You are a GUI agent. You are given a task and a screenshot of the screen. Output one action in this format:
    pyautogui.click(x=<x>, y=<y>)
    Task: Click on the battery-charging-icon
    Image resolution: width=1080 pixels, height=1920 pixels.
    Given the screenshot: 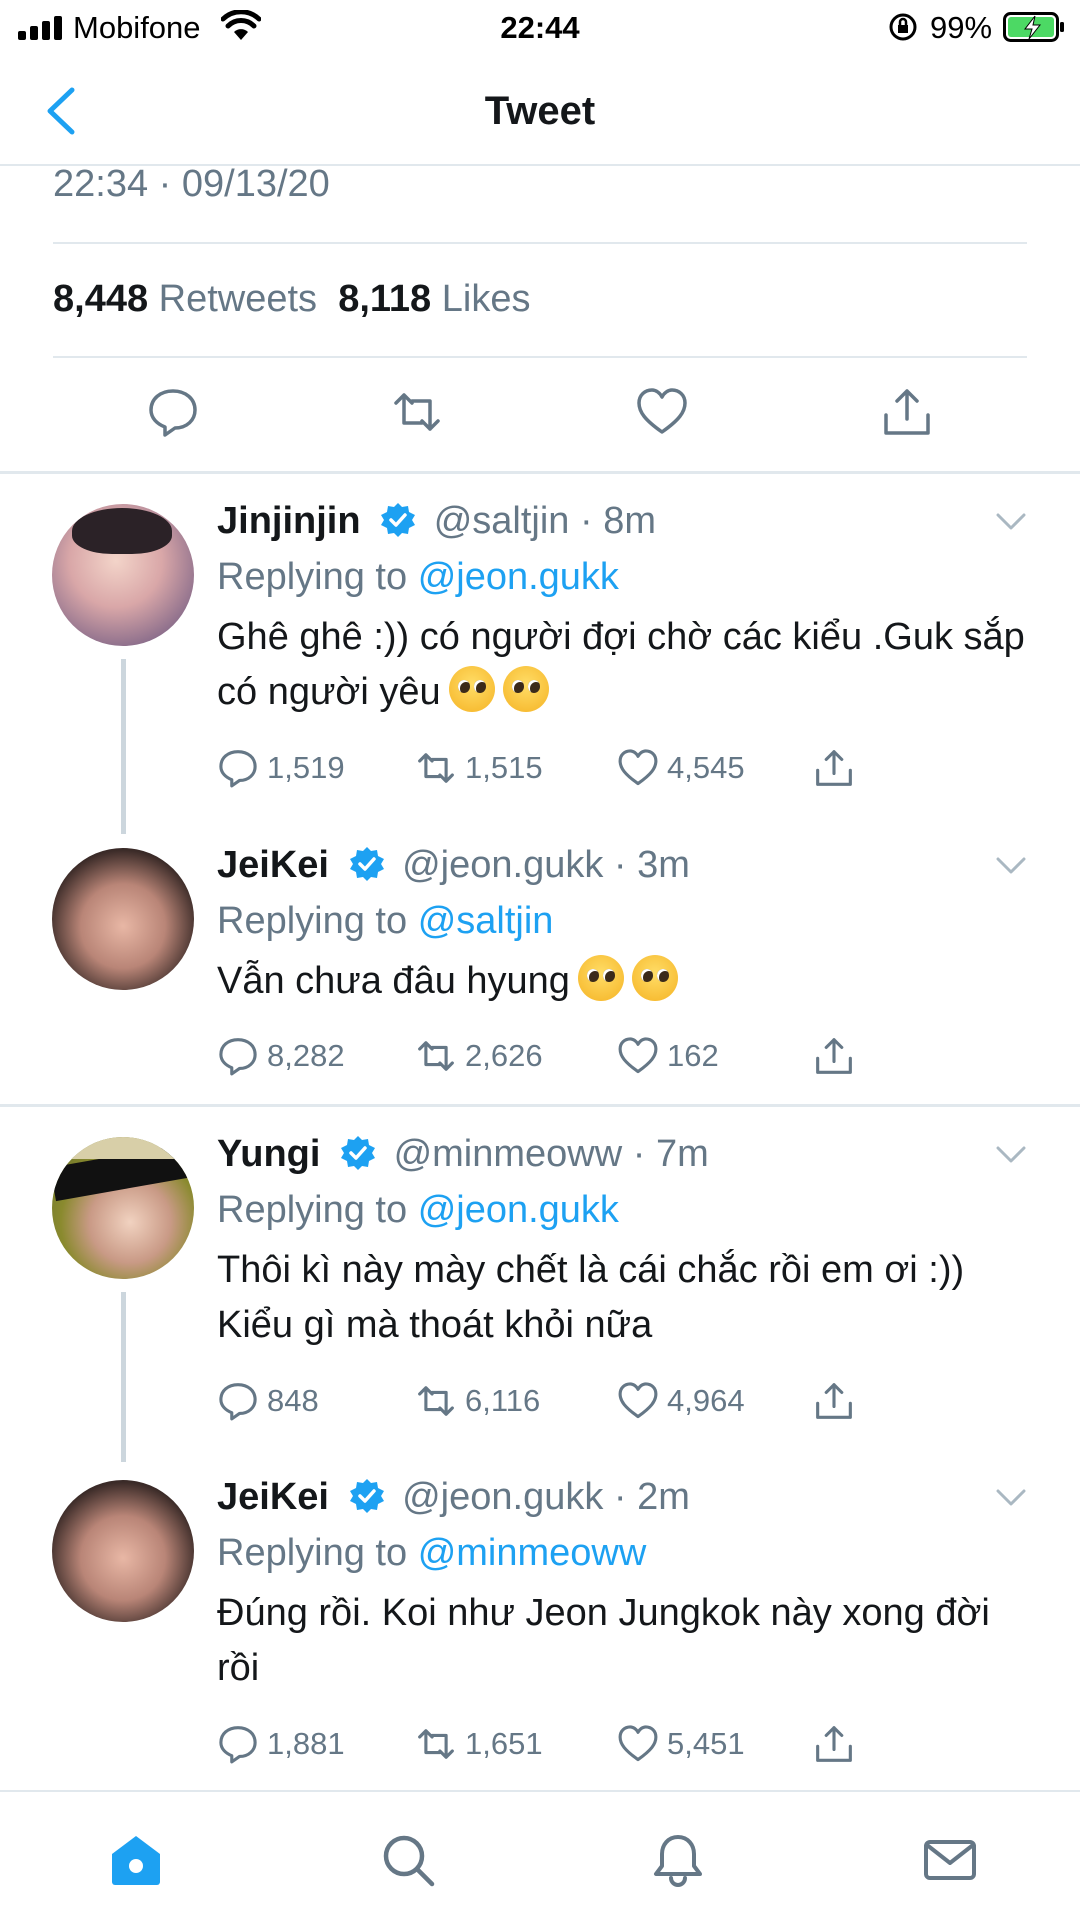 What is the action you would take?
    pyautogui.click(x=1033, y=27)
    